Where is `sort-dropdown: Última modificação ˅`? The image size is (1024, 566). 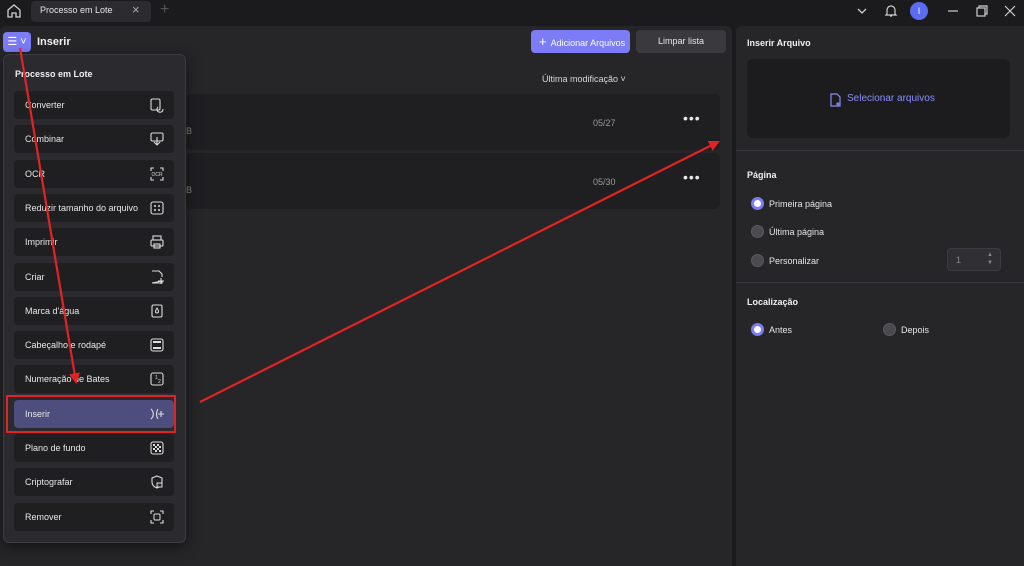
sort-dropdown: Última modificação ˅ is located at coordinates (584, 79).